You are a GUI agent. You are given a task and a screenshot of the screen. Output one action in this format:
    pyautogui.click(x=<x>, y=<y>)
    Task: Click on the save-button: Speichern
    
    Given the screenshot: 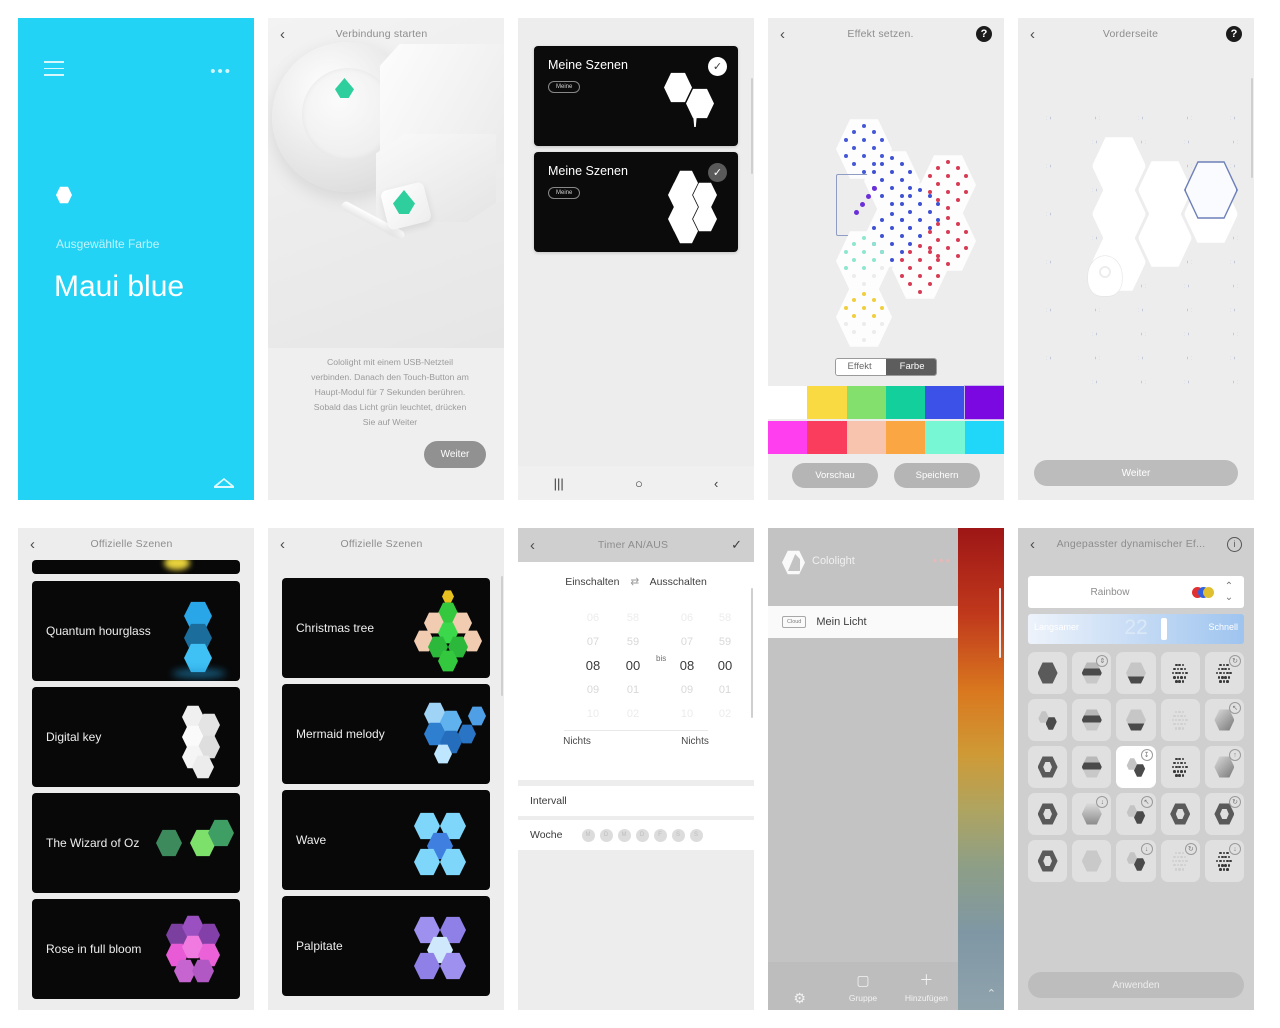 What is the action you would take?
    pyautogui.click(x=937, y=475)
    